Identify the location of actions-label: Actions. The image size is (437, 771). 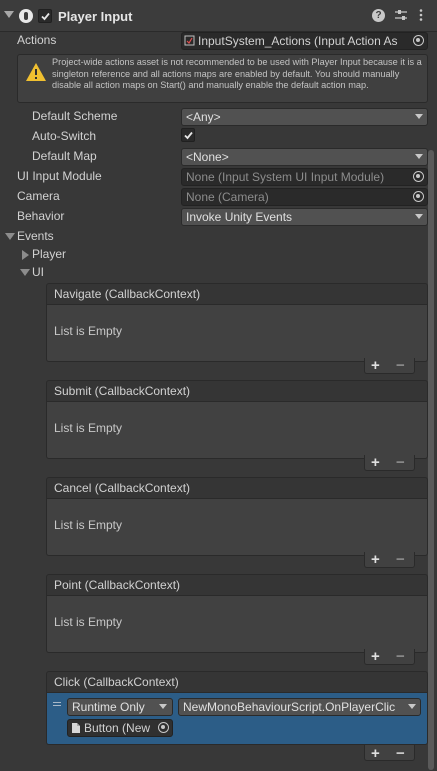
(37, 40).